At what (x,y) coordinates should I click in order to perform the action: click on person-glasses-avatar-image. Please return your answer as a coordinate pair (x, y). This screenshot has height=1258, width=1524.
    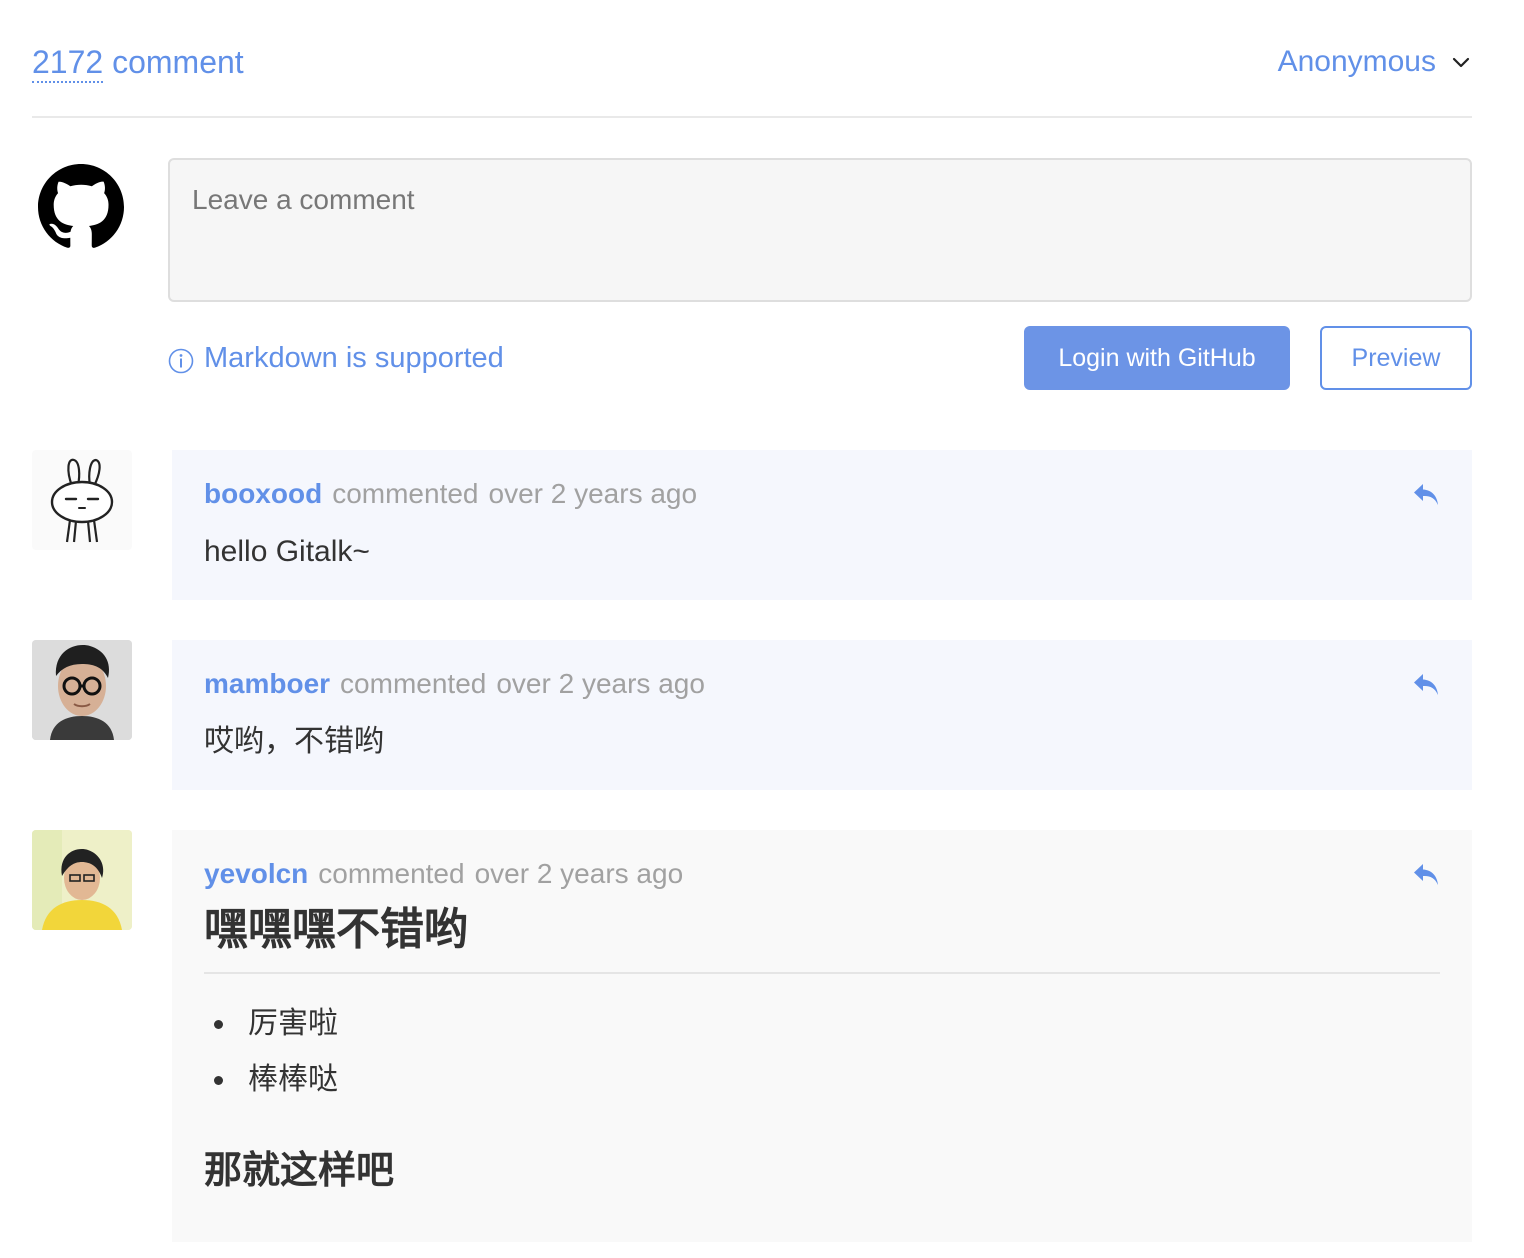
    Looking at the image, I should click on (82, 690).